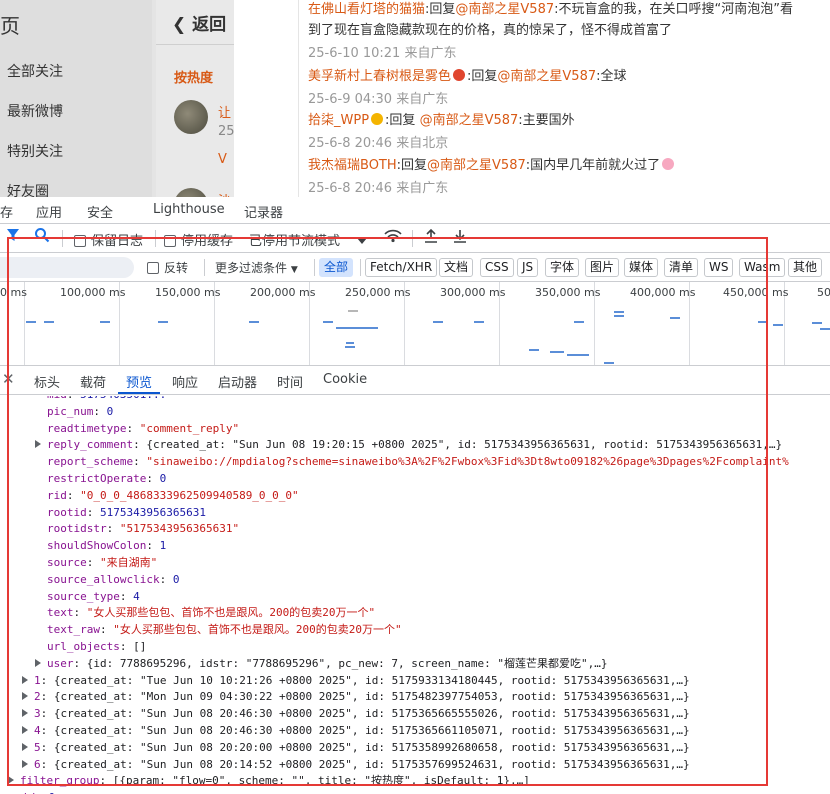  Describe the element at coordinates (8, 379) in the screenshot. I see `close-icon: ✕` at that location.